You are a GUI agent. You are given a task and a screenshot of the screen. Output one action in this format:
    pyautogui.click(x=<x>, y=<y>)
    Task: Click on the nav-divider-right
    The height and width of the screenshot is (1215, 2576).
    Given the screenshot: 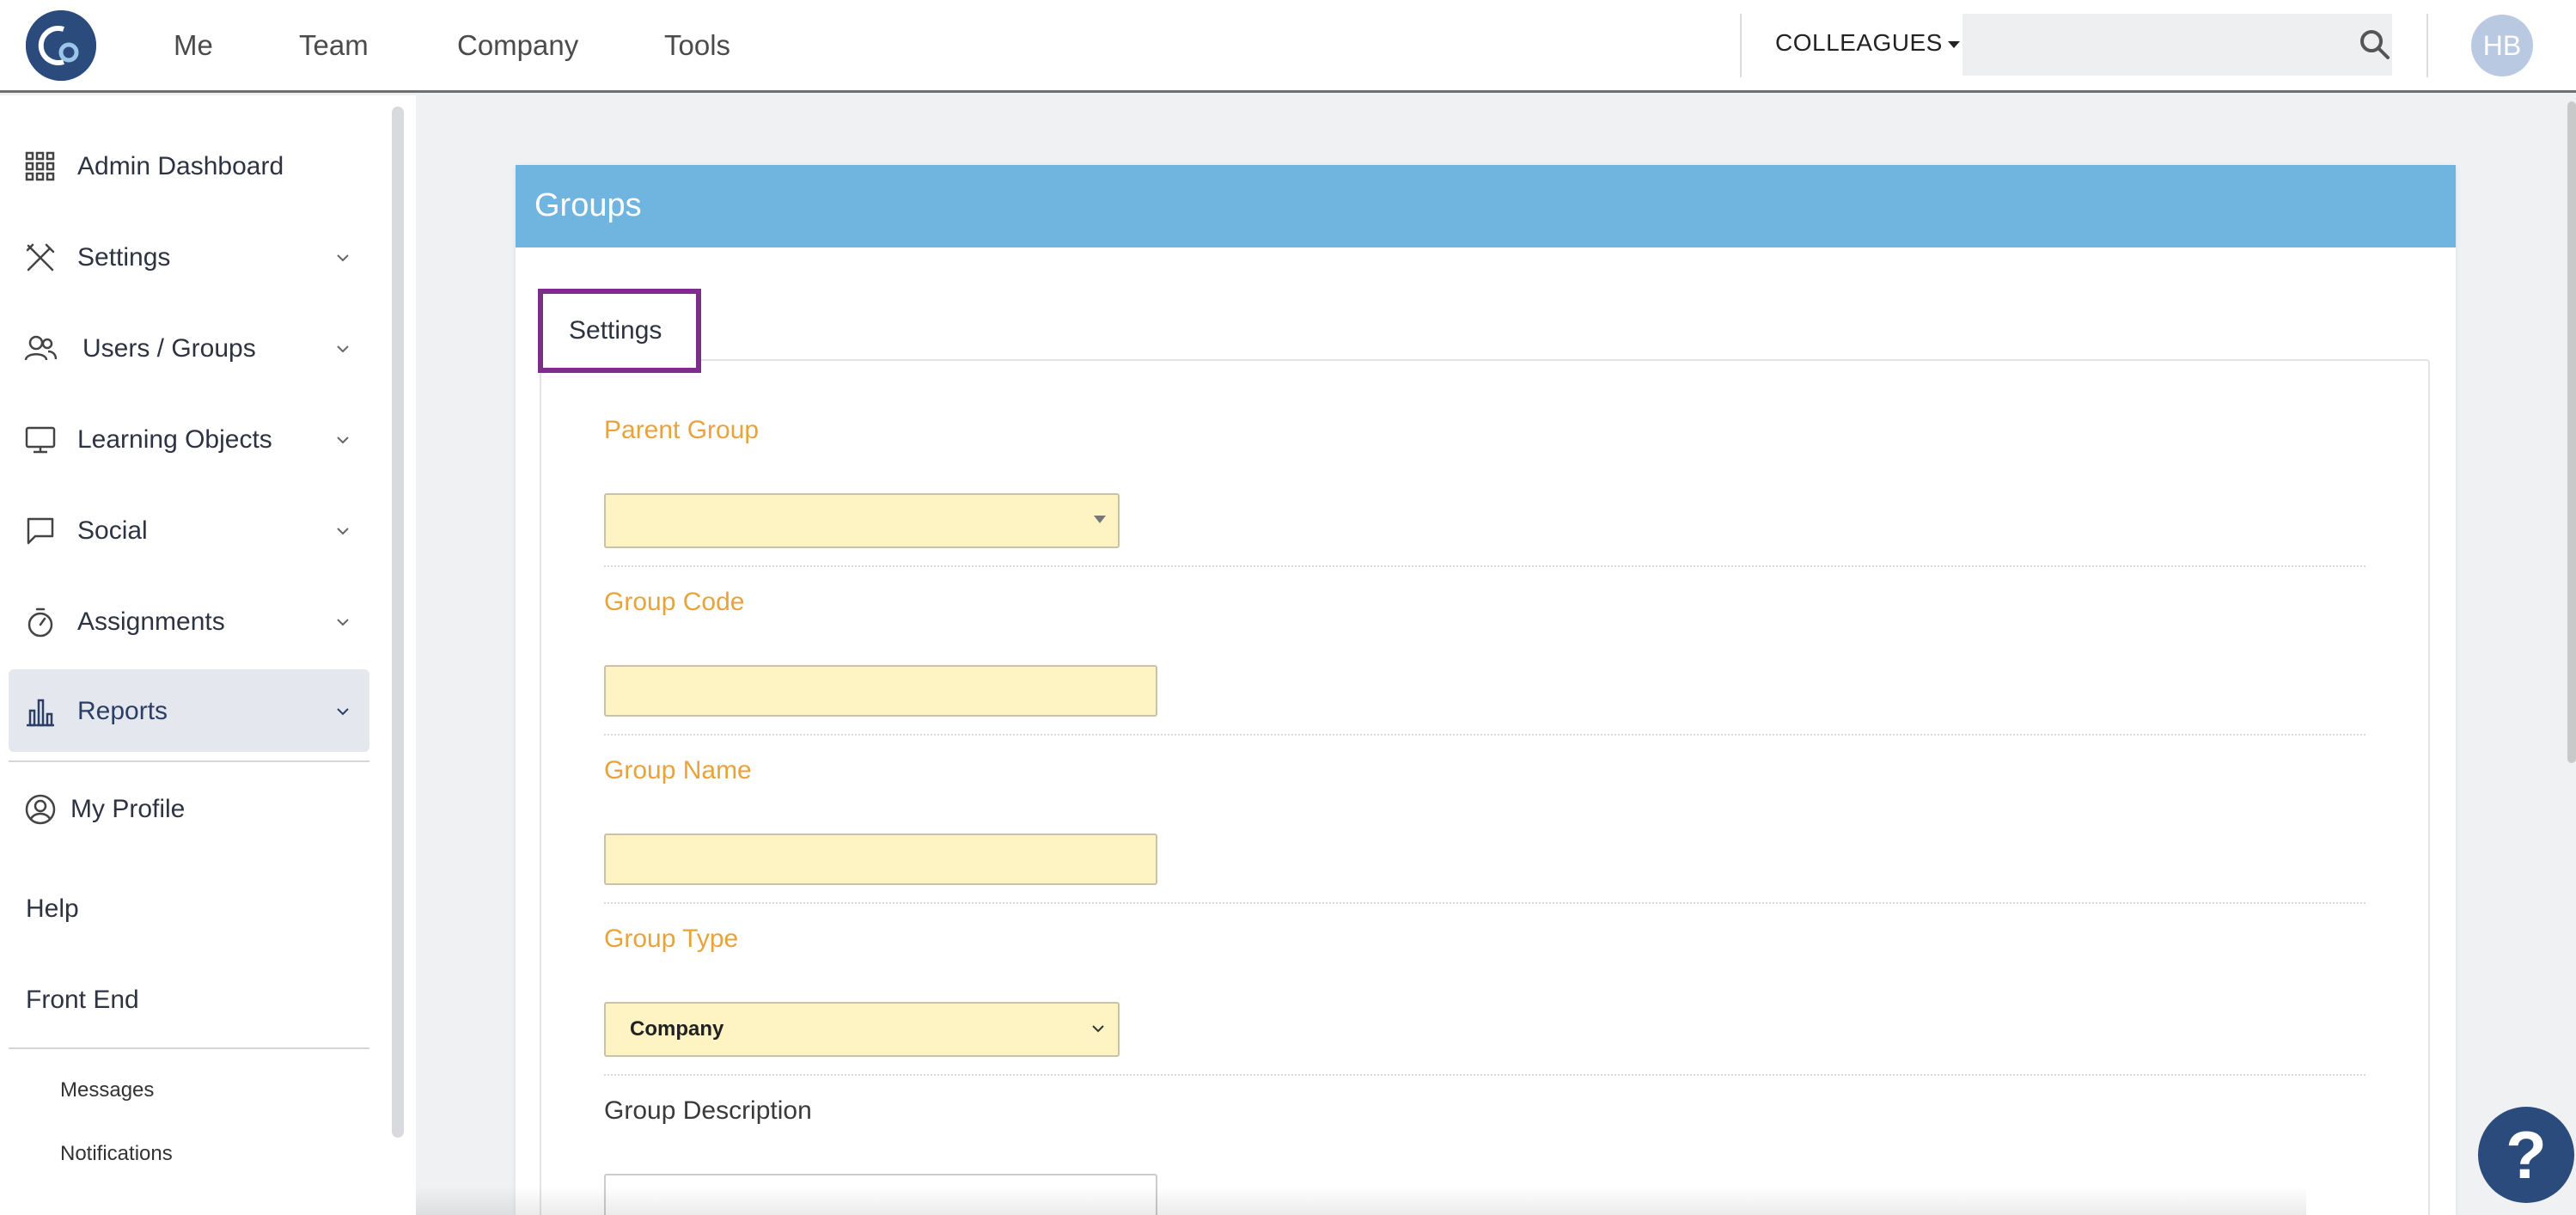 What is the action you would take?
    pyautogui.click(x=2427, y=45)
    